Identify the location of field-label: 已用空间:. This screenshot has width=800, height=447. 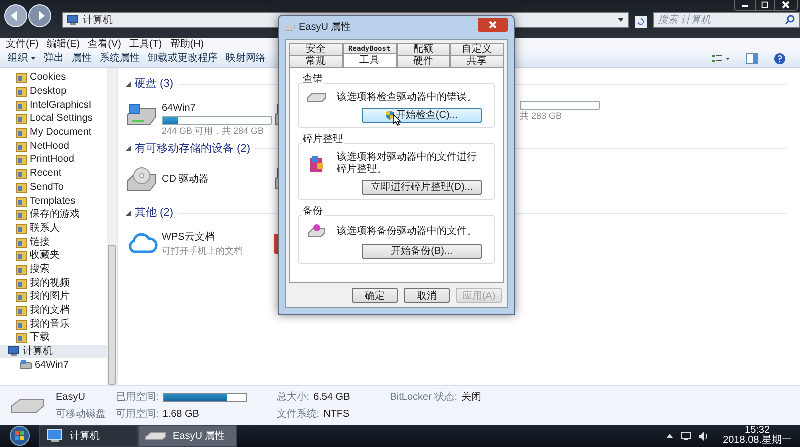
(137, 397).